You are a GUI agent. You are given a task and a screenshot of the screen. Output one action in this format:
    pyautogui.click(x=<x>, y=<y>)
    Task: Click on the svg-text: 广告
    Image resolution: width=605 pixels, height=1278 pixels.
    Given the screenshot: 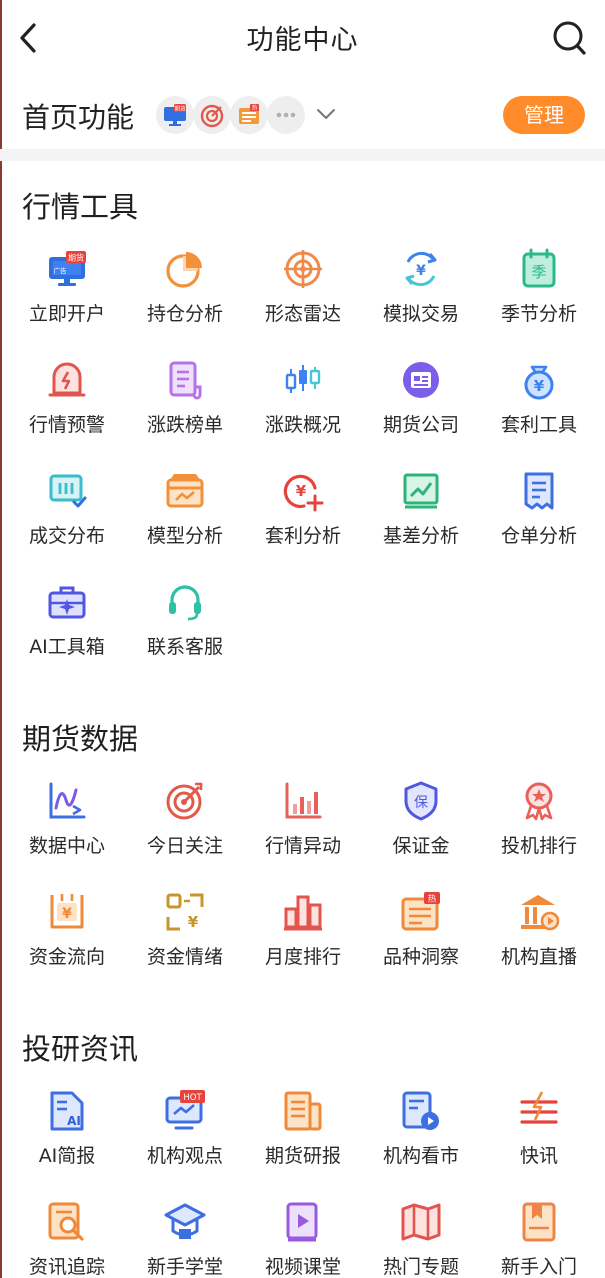 What is the action you would take?
    pyautogui.click(x=61, y=270)
    